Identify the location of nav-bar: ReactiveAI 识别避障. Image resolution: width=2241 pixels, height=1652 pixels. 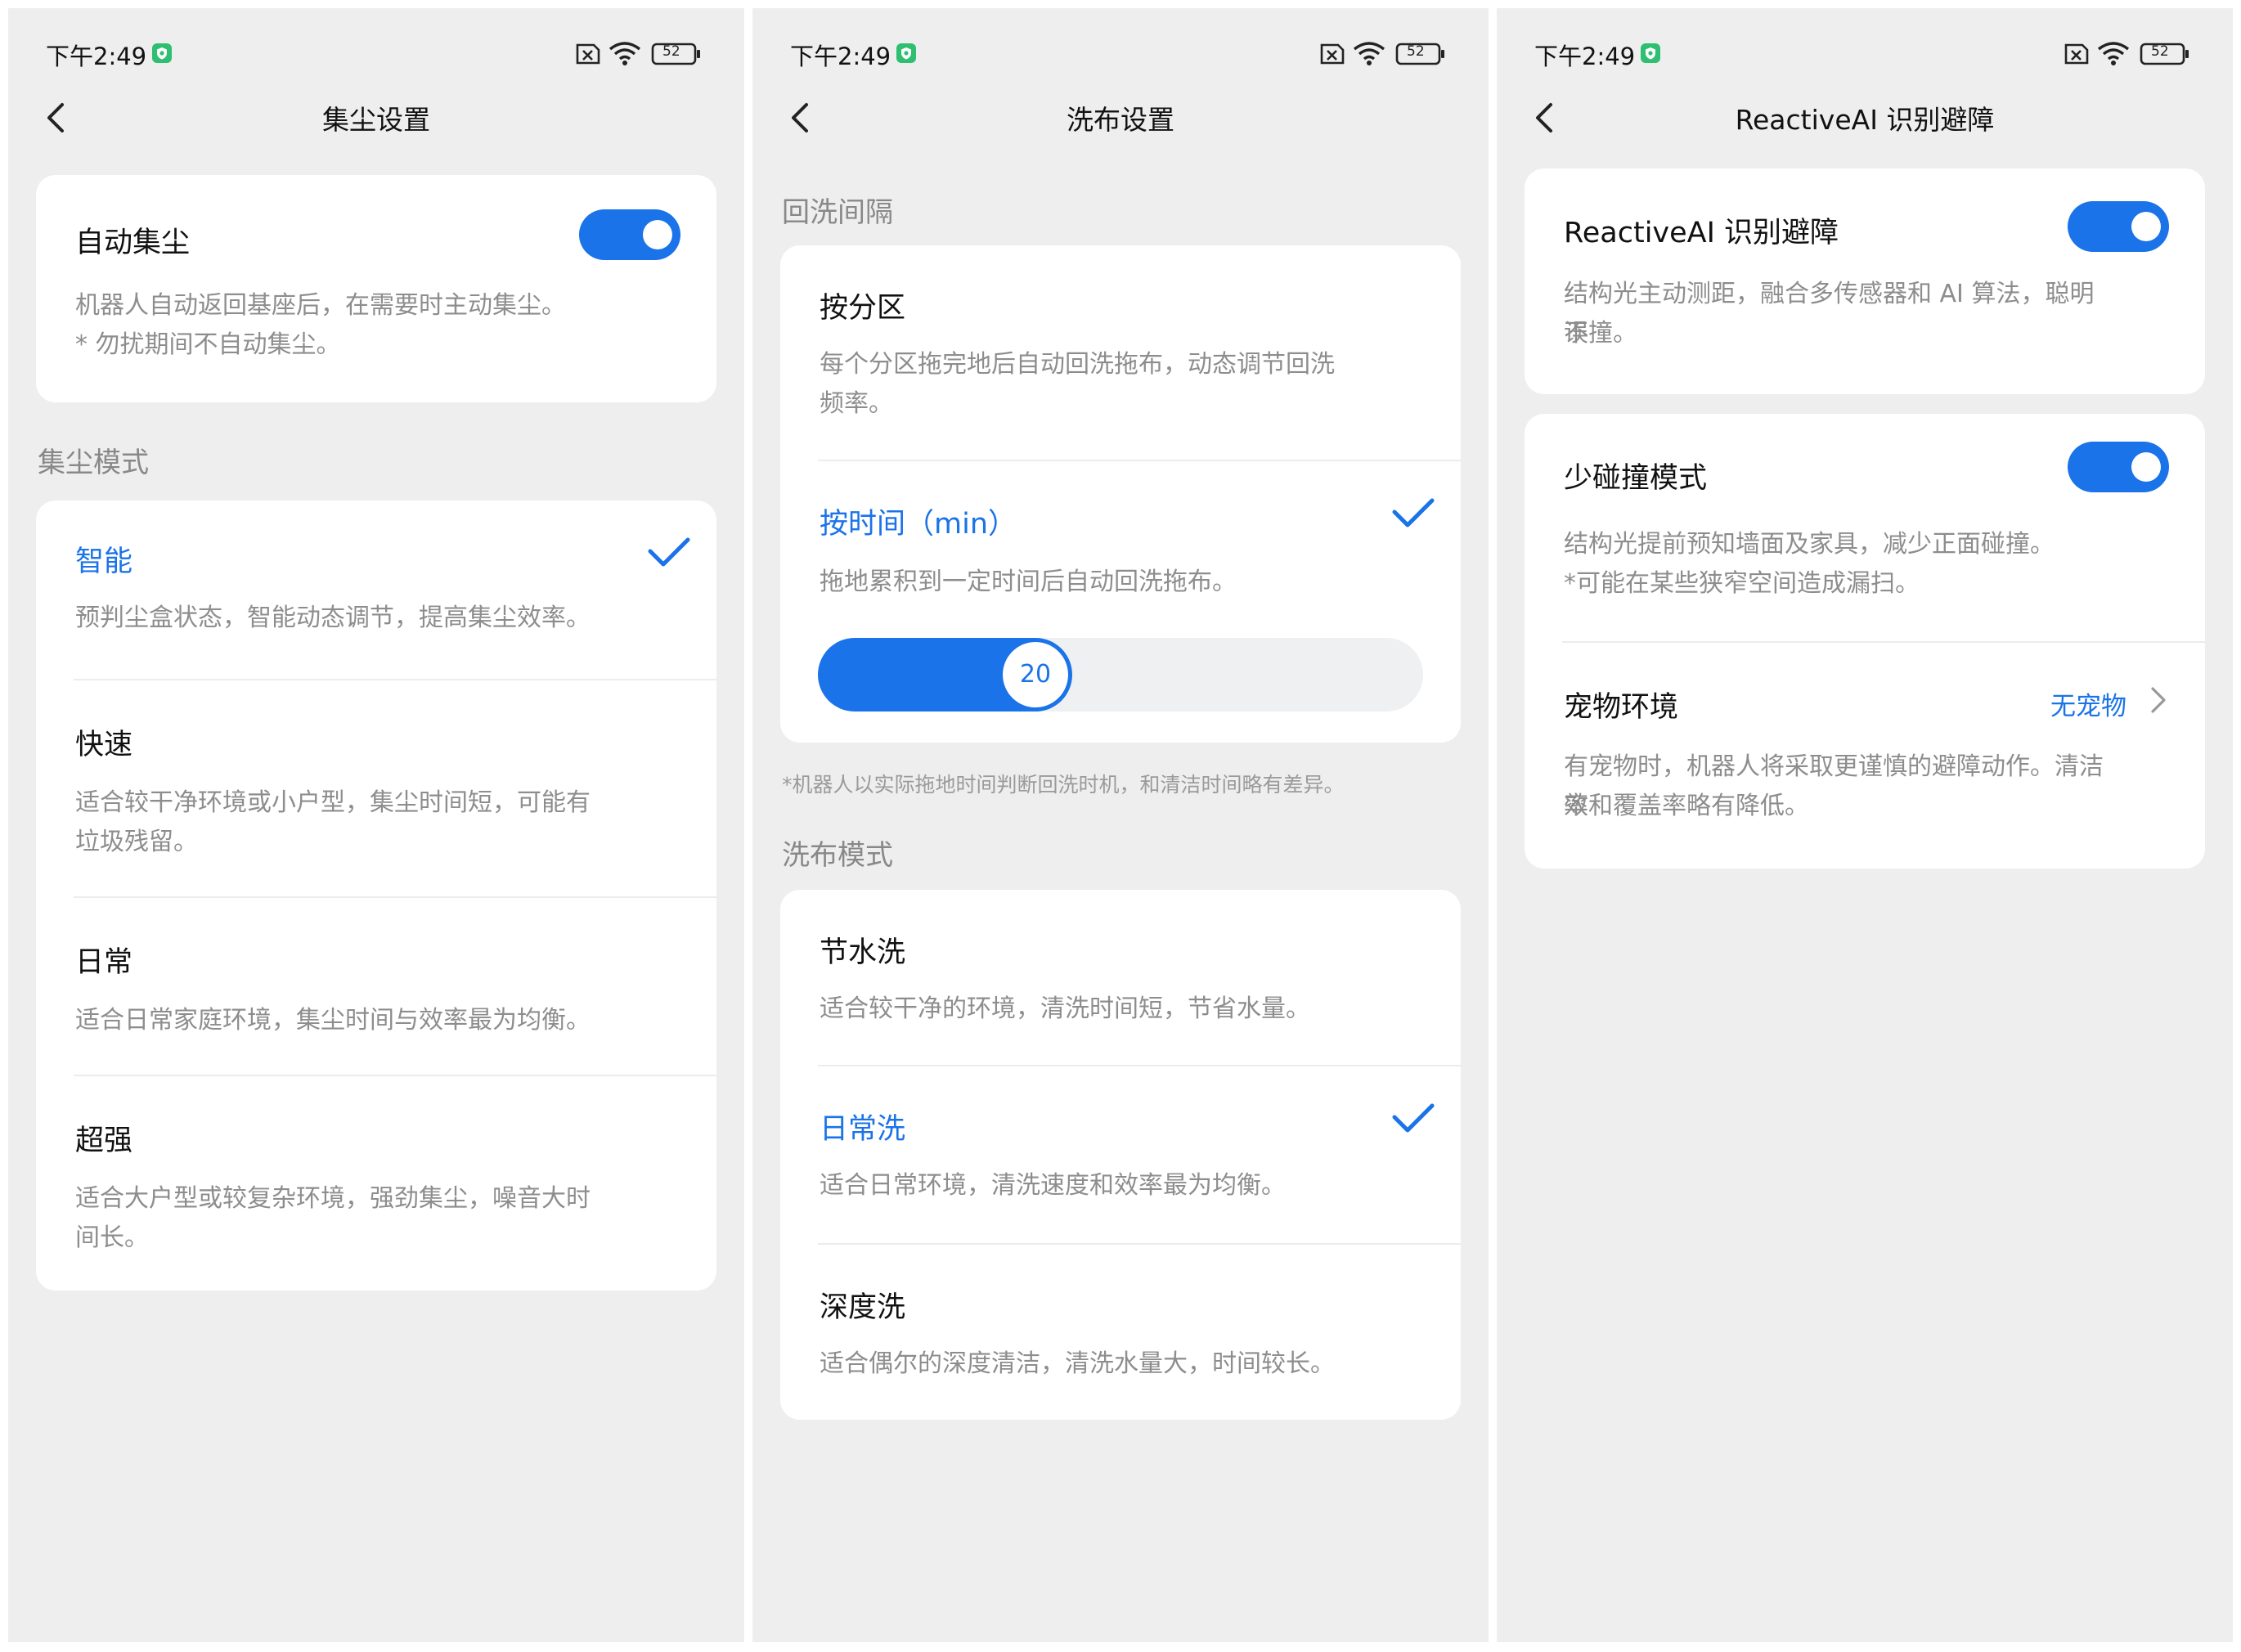
(1865, 117).